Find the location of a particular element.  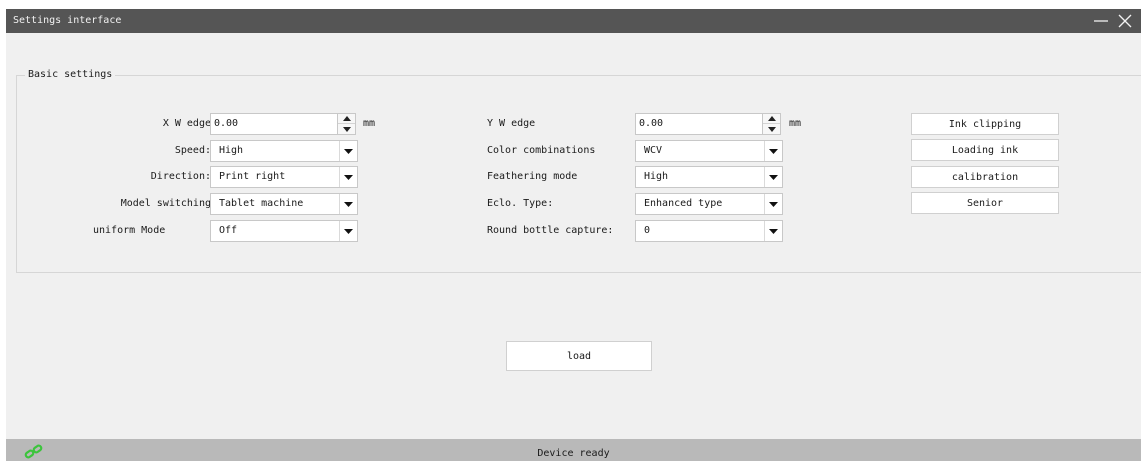

y-edge-unit: mm is located at coordinates (795, 123).